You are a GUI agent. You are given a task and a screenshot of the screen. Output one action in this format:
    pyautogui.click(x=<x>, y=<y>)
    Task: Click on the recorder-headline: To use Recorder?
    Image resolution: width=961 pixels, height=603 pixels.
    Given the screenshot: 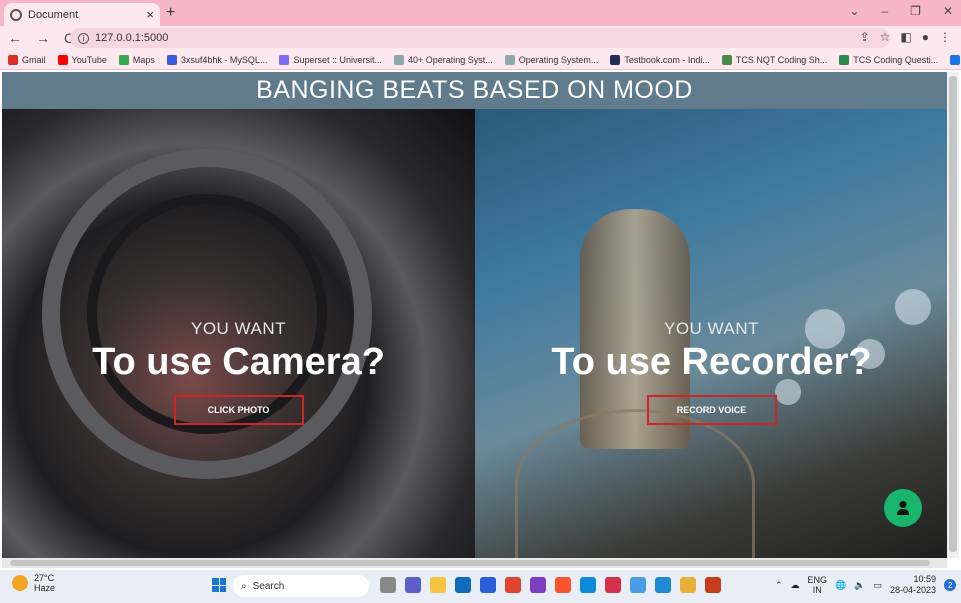 What is the action you would take?
    pyautogui.click(x=711, y=362)
    